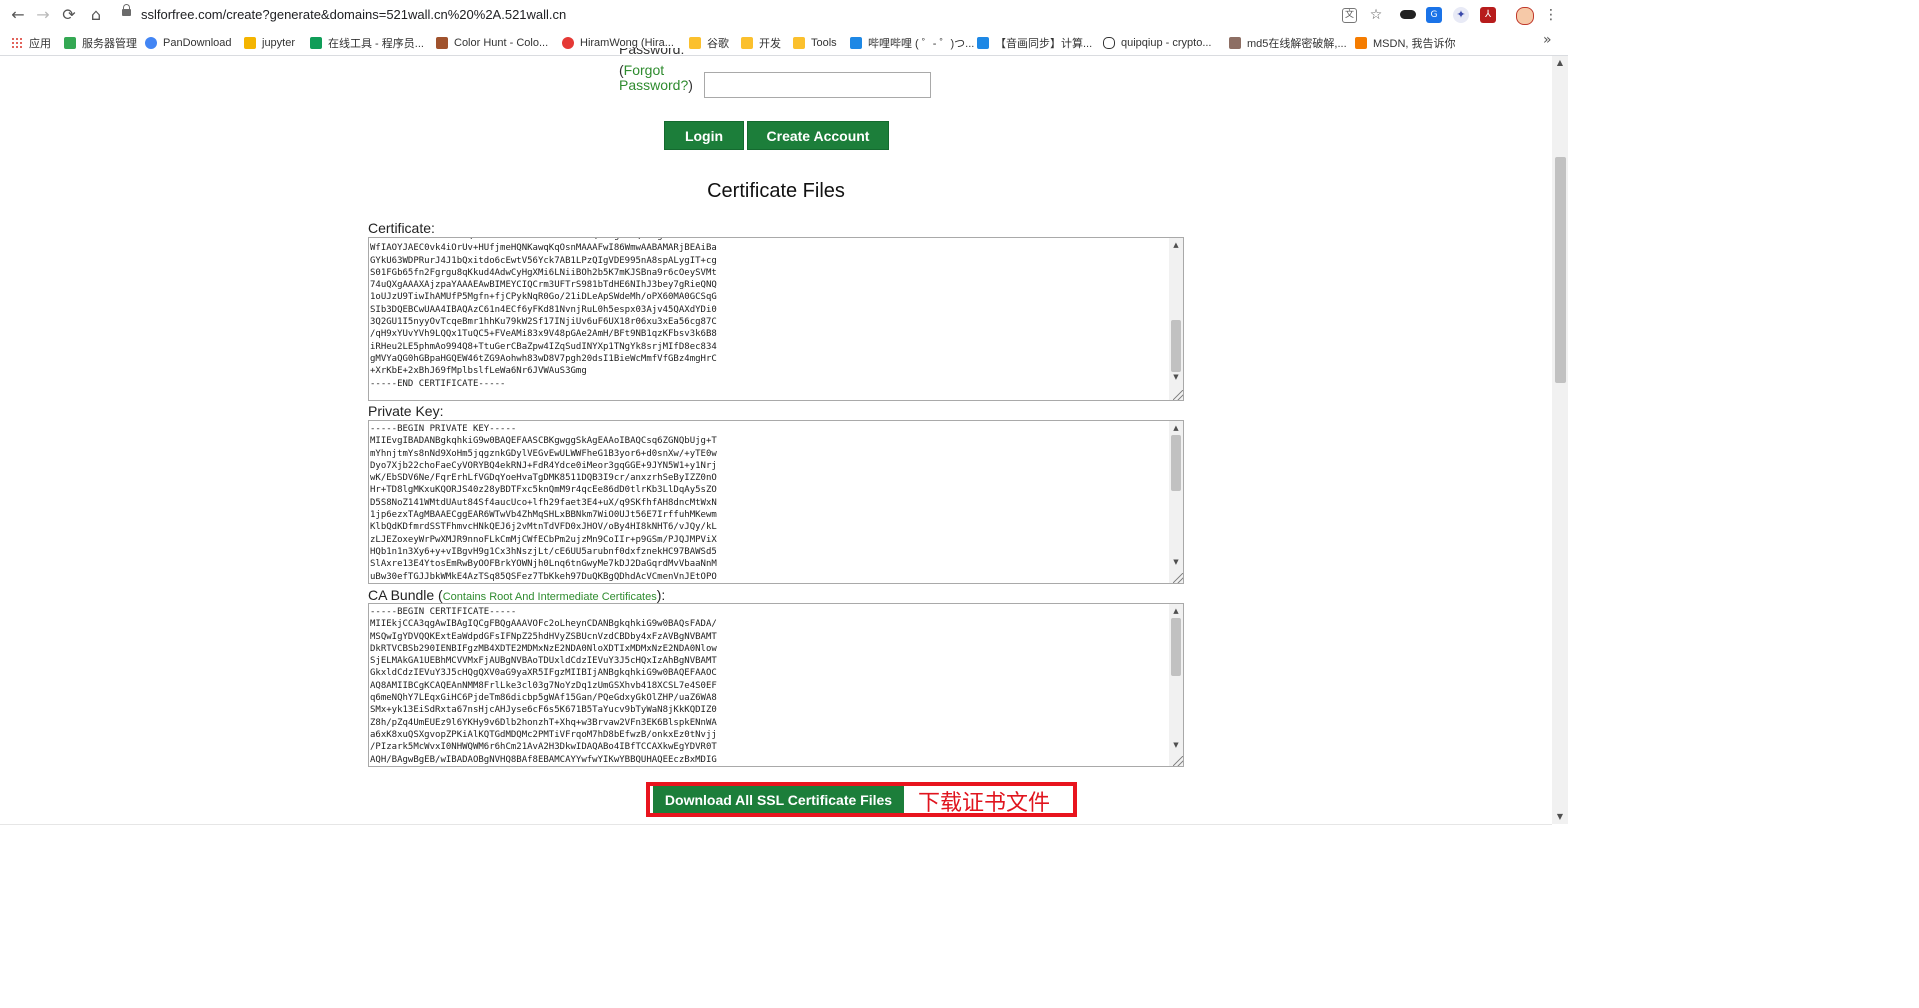  Describe the element at coordinates (1434, 15) in the screenshot. I see `google-translate-extension-icon: G` at that location.